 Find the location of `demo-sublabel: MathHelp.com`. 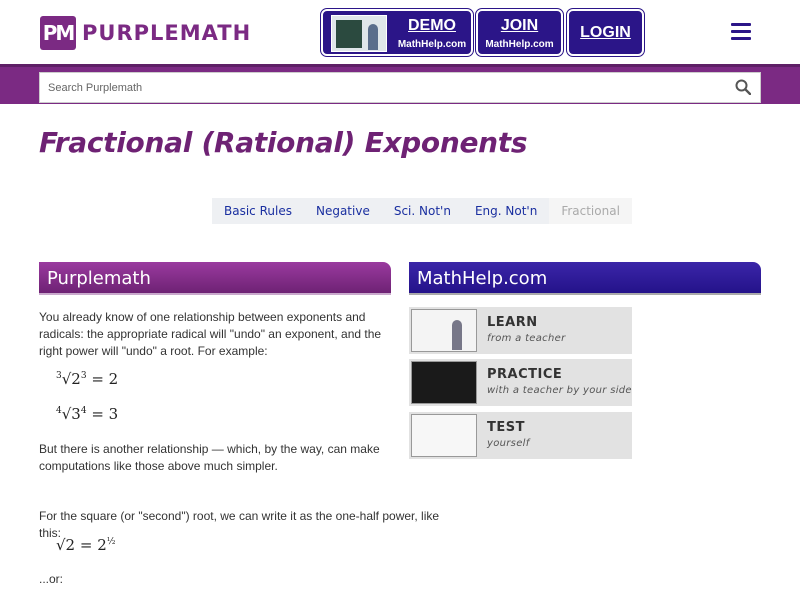

demo-sublabel: MathHelp.com is located at coordinates (432, 44).